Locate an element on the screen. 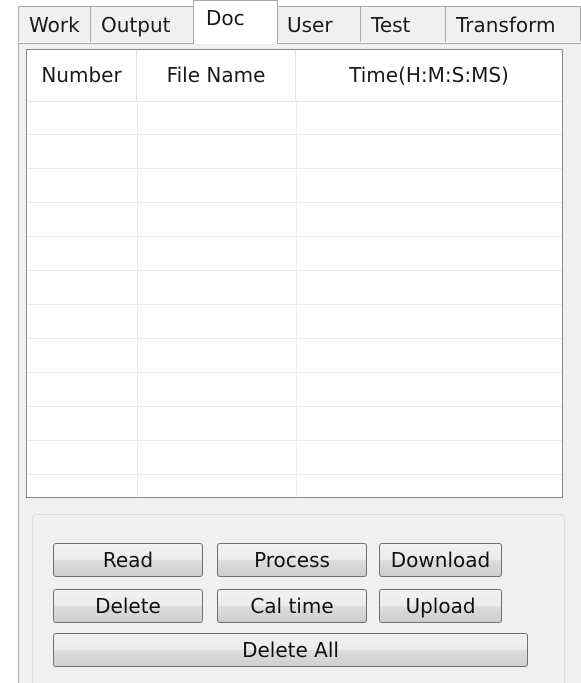 The height and width of the screenshot is (683, 581). tab-output: Output is located at coordinates (142, 24).